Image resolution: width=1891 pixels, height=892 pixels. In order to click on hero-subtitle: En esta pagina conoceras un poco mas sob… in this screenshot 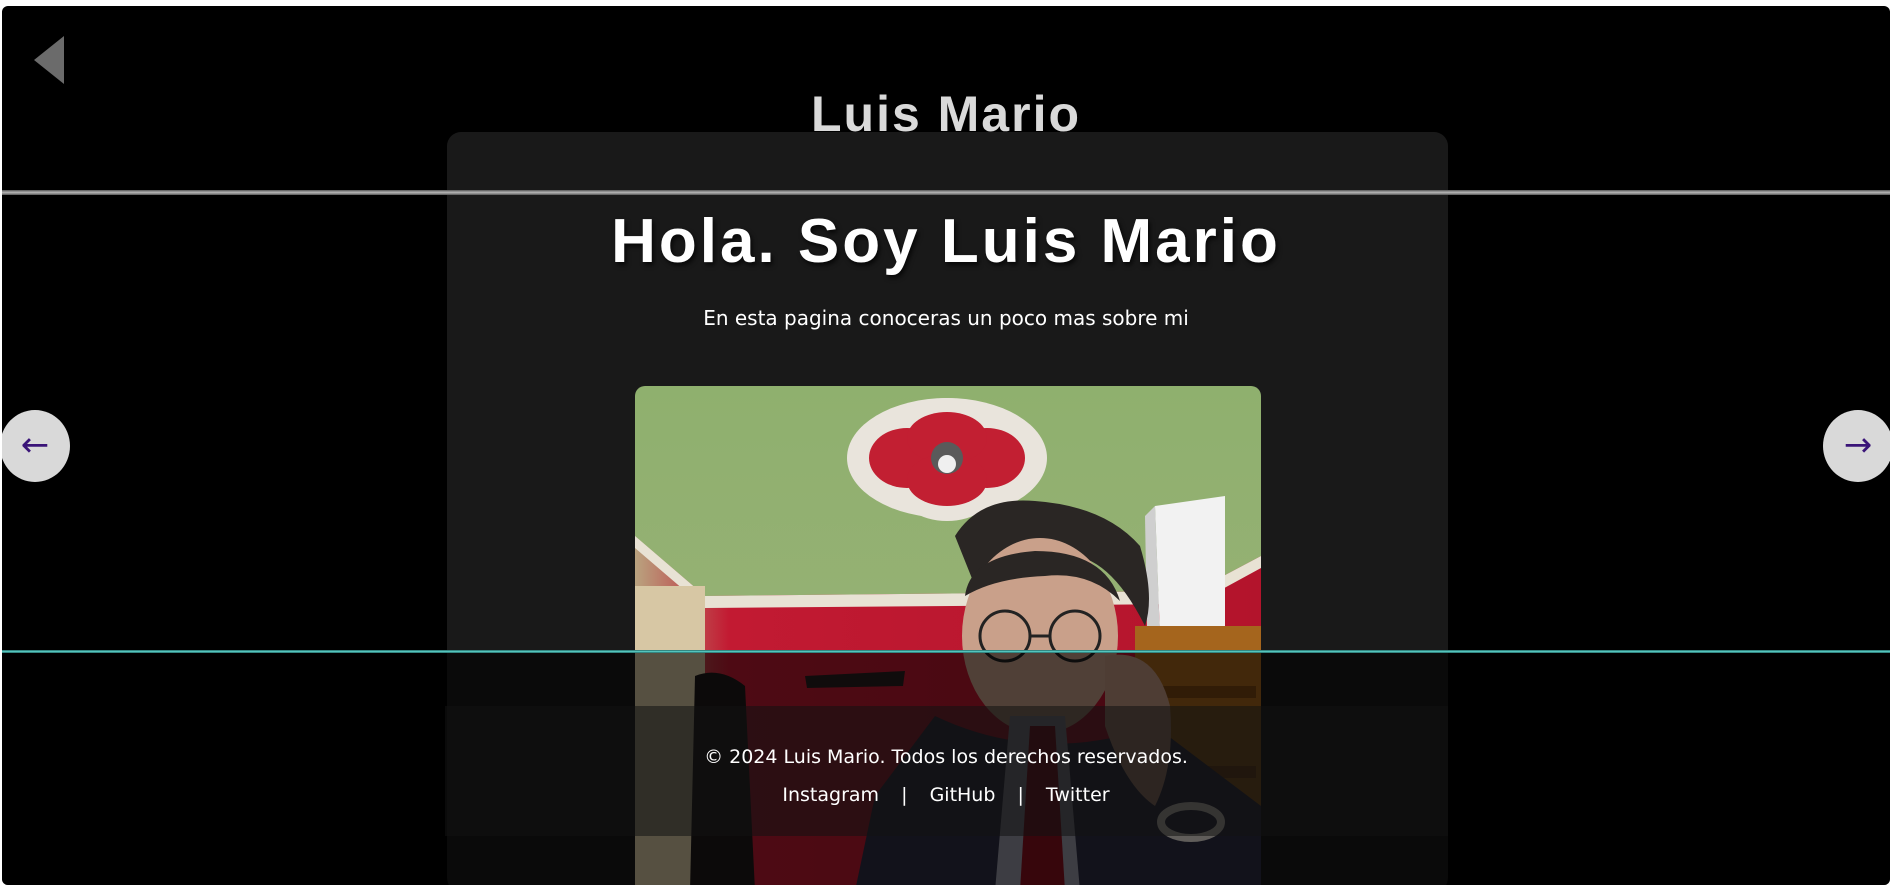, I will do `click(946, 318)`.